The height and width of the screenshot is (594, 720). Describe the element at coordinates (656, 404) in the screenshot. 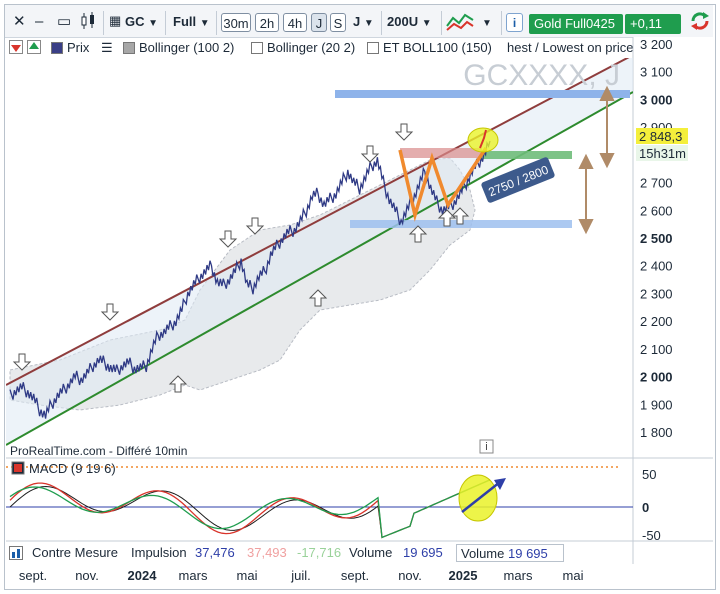

I see `price-tick-label: 1 900` at that location.